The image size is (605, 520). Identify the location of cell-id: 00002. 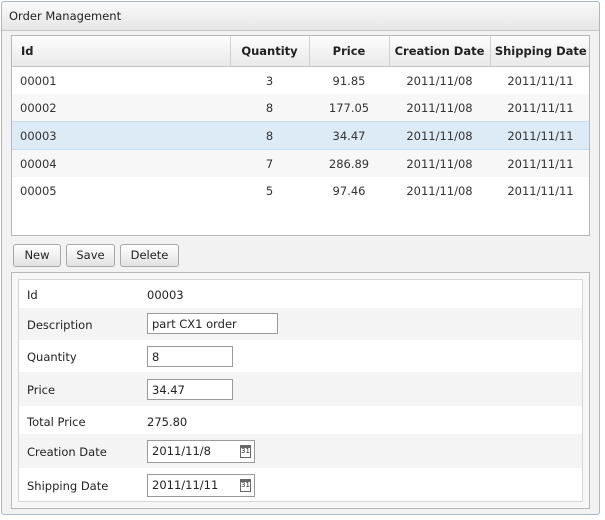
(121, 108).